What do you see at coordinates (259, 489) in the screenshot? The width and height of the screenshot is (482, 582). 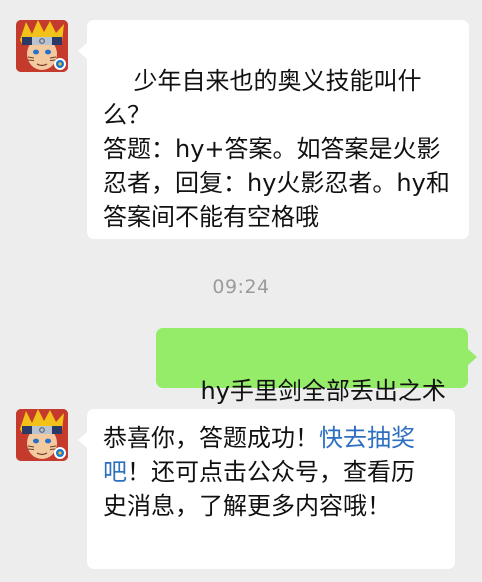 I see `message-text: ！还可点击公众号，查看历史消息，了解更多内容哦！` at bounding box center [259, 489].